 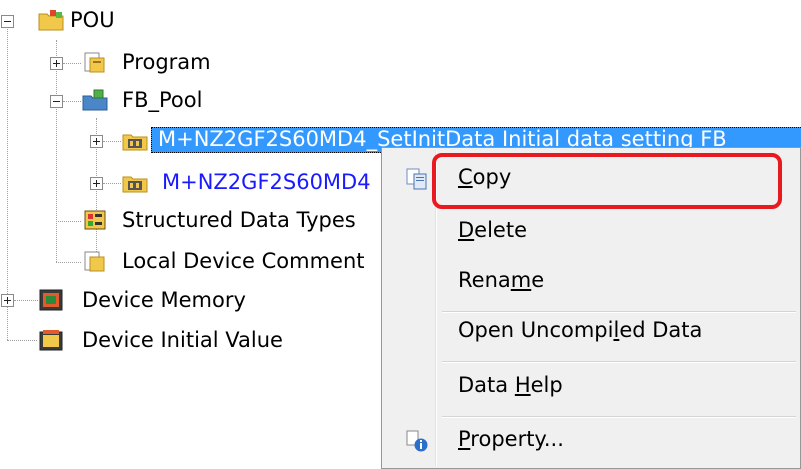 I want to click on tree-item-local-device-comment: Local Device Comment, so click(x=243, y=261).